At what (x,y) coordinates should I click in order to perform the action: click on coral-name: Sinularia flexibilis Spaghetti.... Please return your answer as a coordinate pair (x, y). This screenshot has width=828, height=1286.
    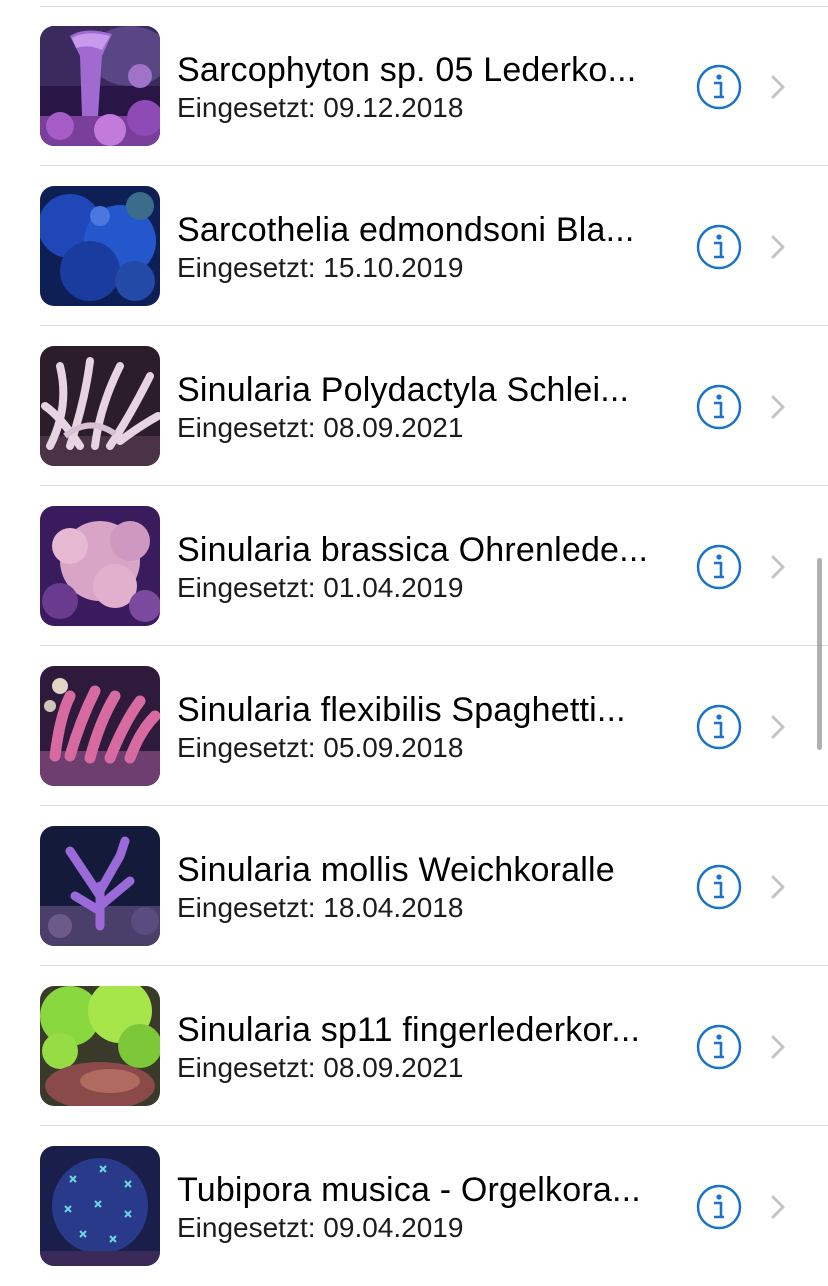
    Looking at the image, I should click on (401, 710).